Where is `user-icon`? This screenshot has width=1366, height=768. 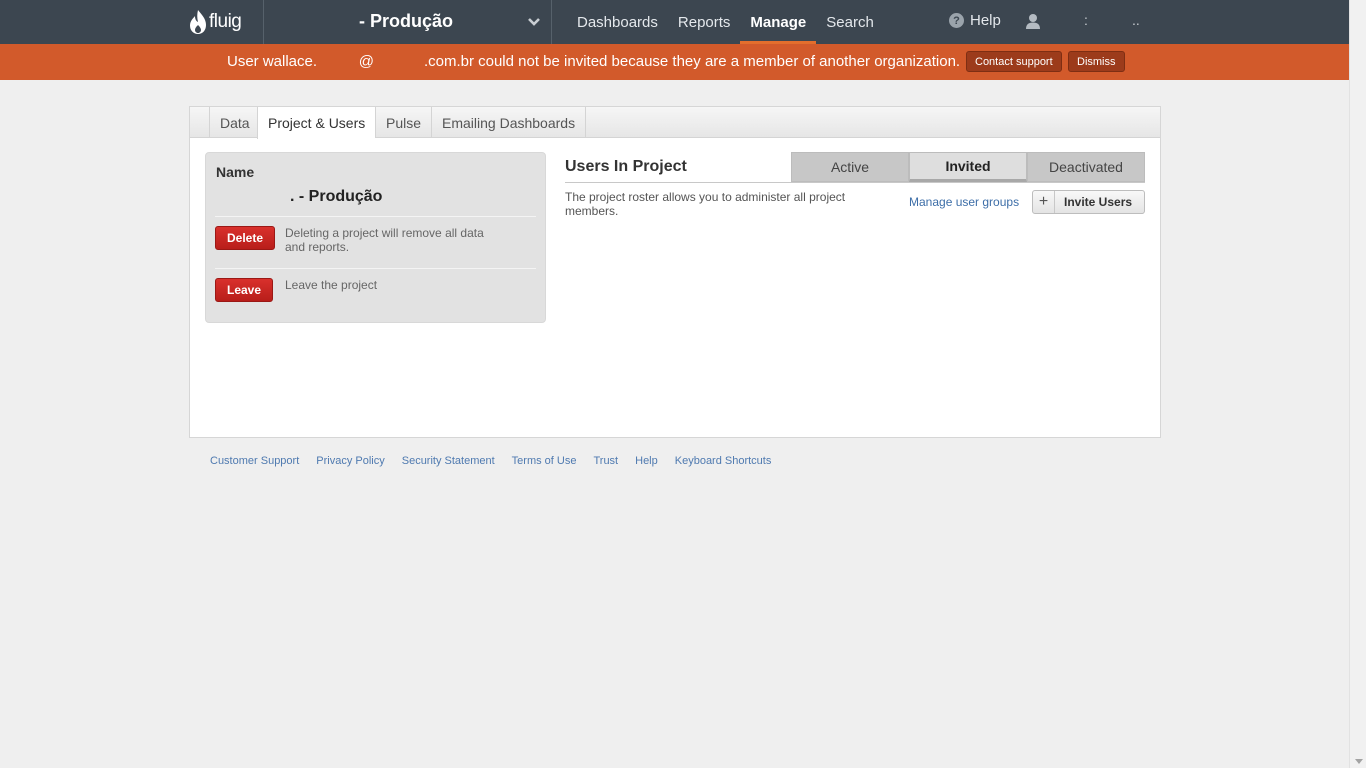
user-icon is located at coordinates (1033, 21).